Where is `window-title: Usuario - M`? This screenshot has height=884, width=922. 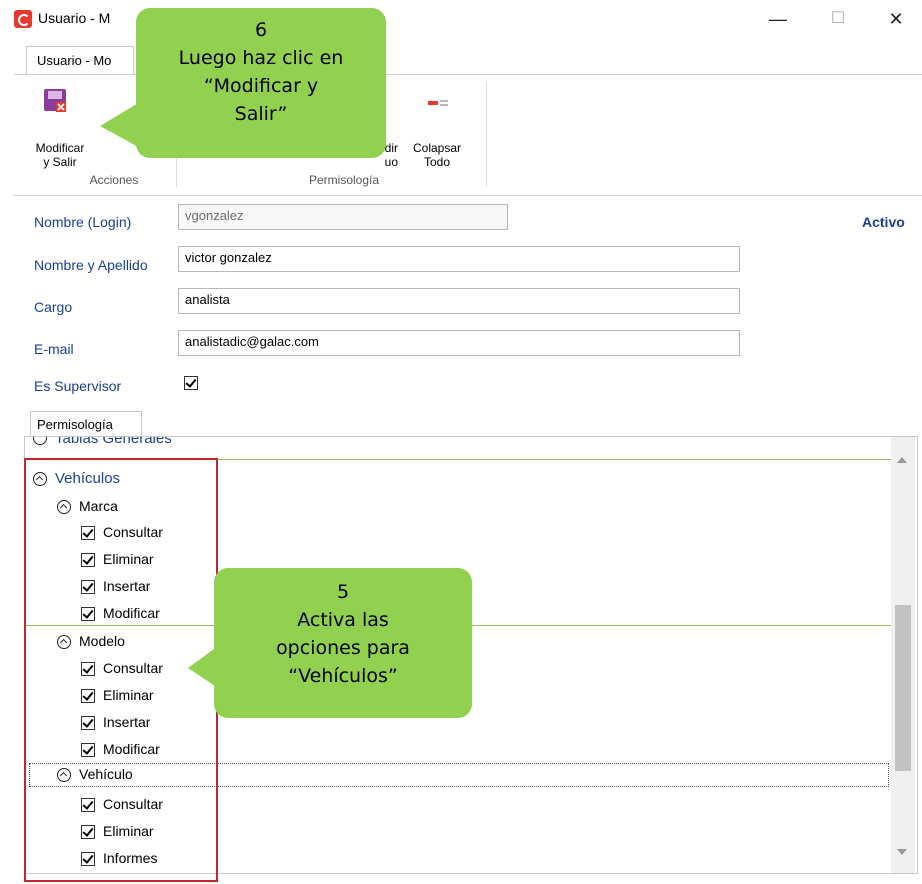 window-title: Usuario - M is located at coordinates (74, 18).